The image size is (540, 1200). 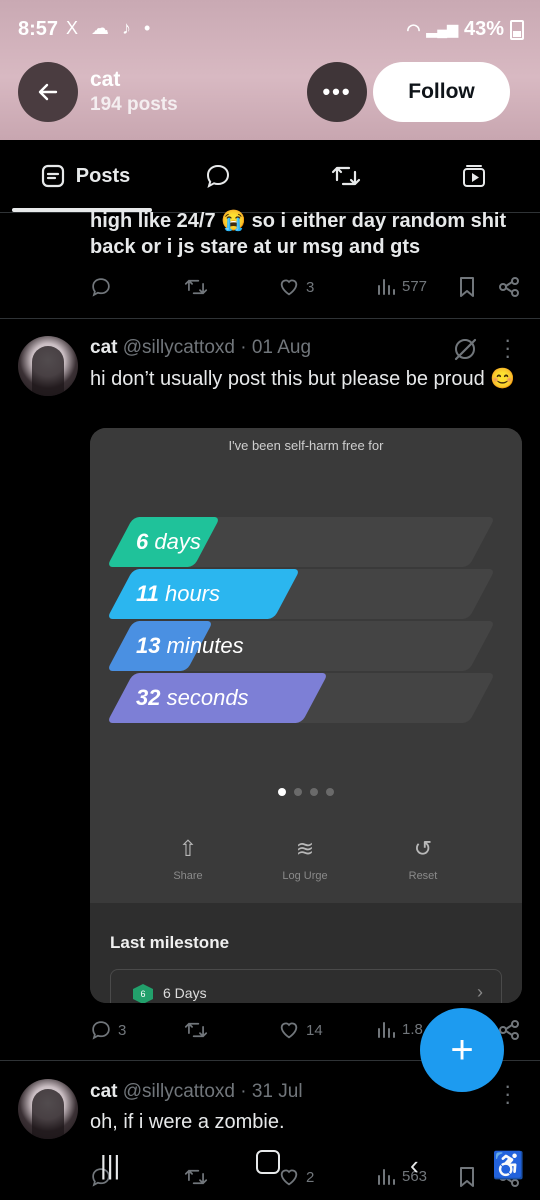 I want to click on tab-media, so click(x=474, y=176).